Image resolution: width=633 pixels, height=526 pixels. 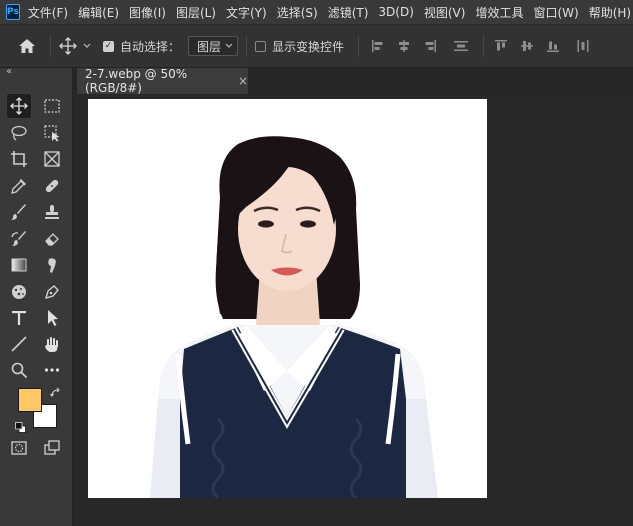 What do you see at coordinates (136, 81) in the screenshot?
I see `tab-document-title: 2-7.webp @ 50%(RGB/8#)` at bounding box center [136, 81].